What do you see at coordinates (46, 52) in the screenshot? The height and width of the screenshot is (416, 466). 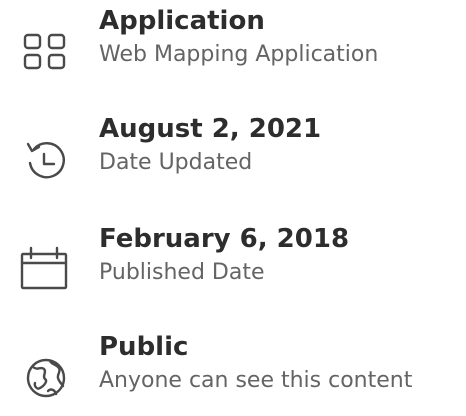 I see `grid-icon` at bounding box center [46, 52].